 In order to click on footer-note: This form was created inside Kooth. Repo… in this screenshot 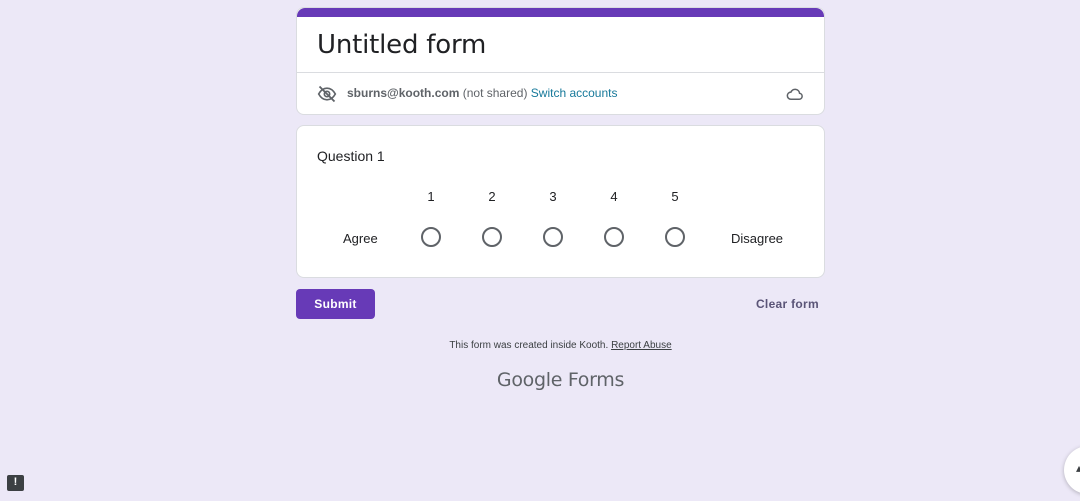, I will do `click(560, 345)`.